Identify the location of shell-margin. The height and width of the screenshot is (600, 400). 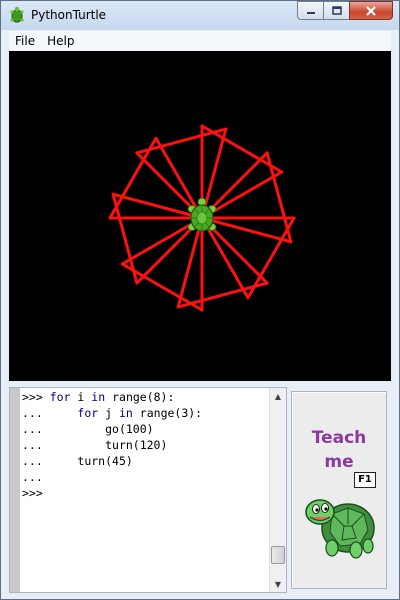
(15, 490).